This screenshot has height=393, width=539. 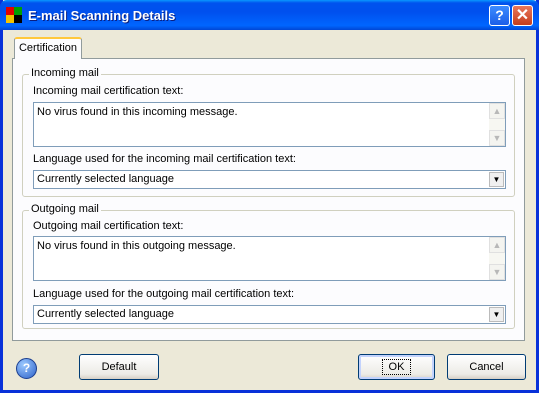 I want to click on outgoing-language-select: Currently selected language ▼, so click(x=269, y=314).